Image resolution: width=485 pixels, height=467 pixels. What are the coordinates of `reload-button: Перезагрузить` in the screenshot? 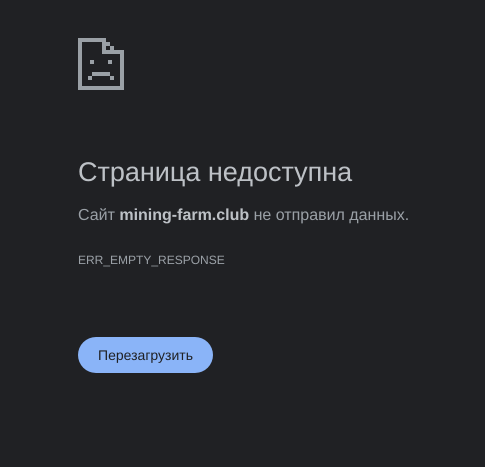 It's located at (145, 355).